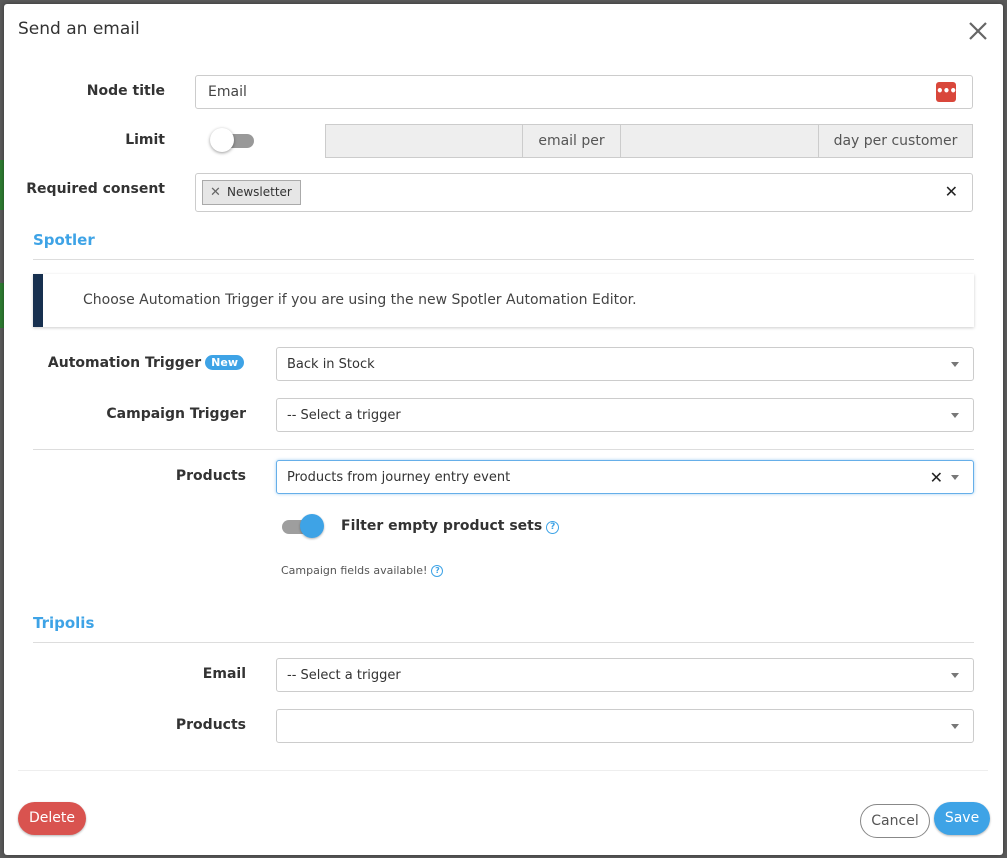 The width and height of the screenshot is (1007, 858). I want to click on tripolis-email-label: Email, so click(224, 674).